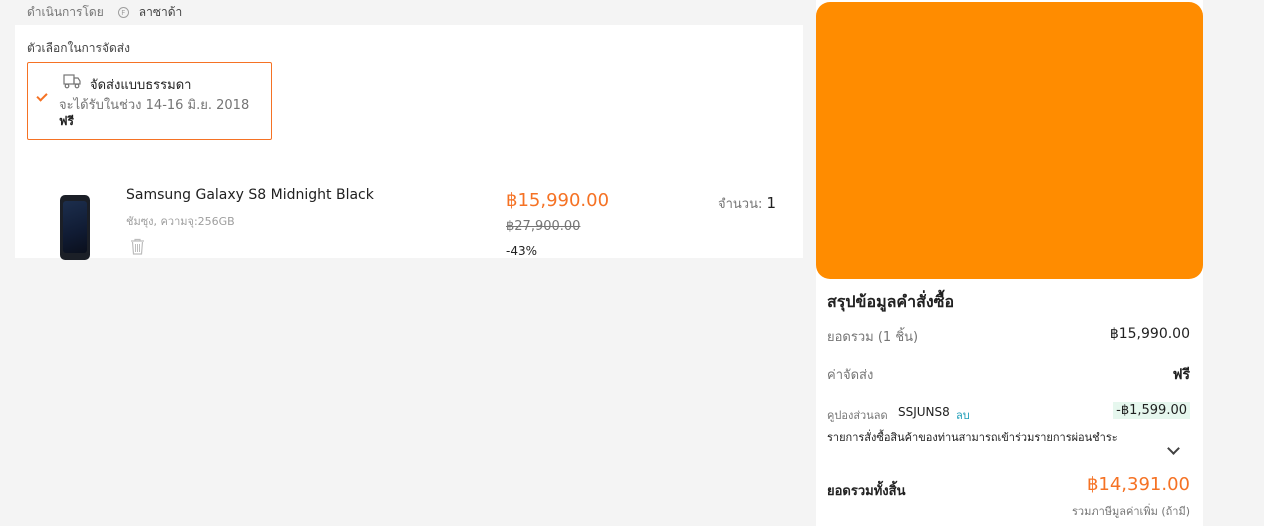 The height and width of the screenshot is (526, 1264). What do you see at coordinates (1131, 511) in the screenshot?
I see `vat-note: รวมภาษีมูลค่าเพิ่ม (ถ้ามี)` at bounding box center [1131, 511].